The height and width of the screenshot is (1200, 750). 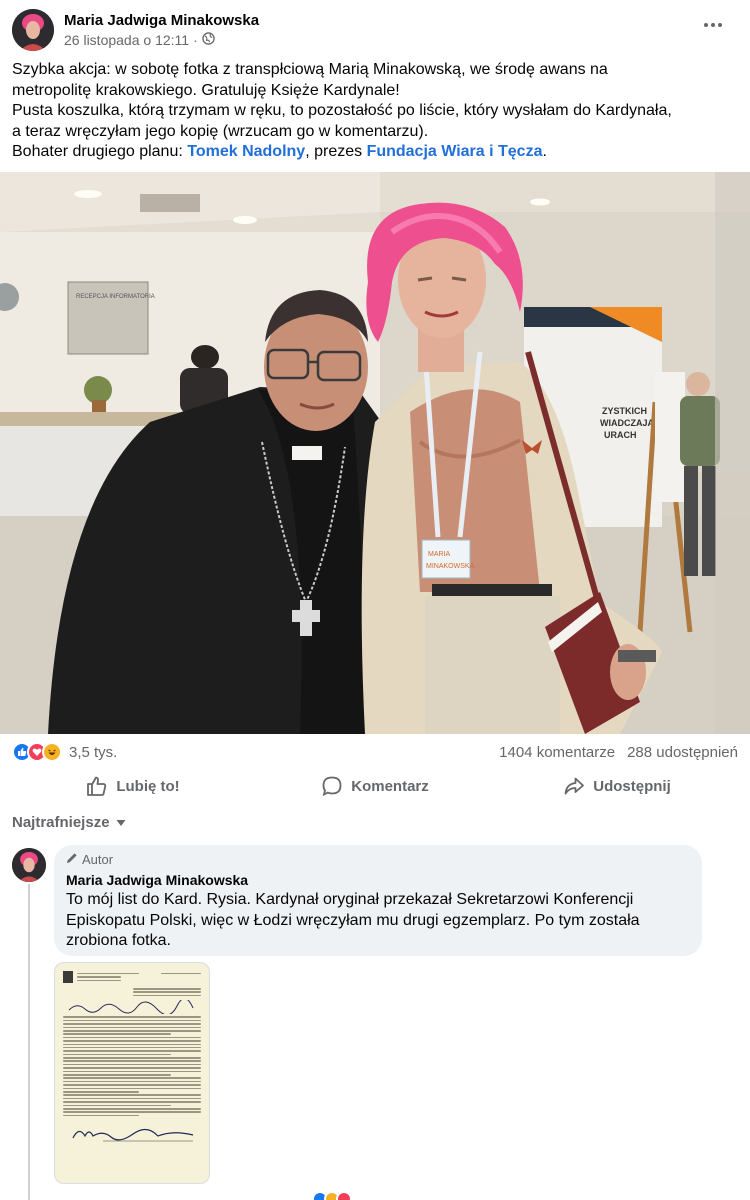 I want to click on comment-label: Komentarz, so click(x=390, y=786).